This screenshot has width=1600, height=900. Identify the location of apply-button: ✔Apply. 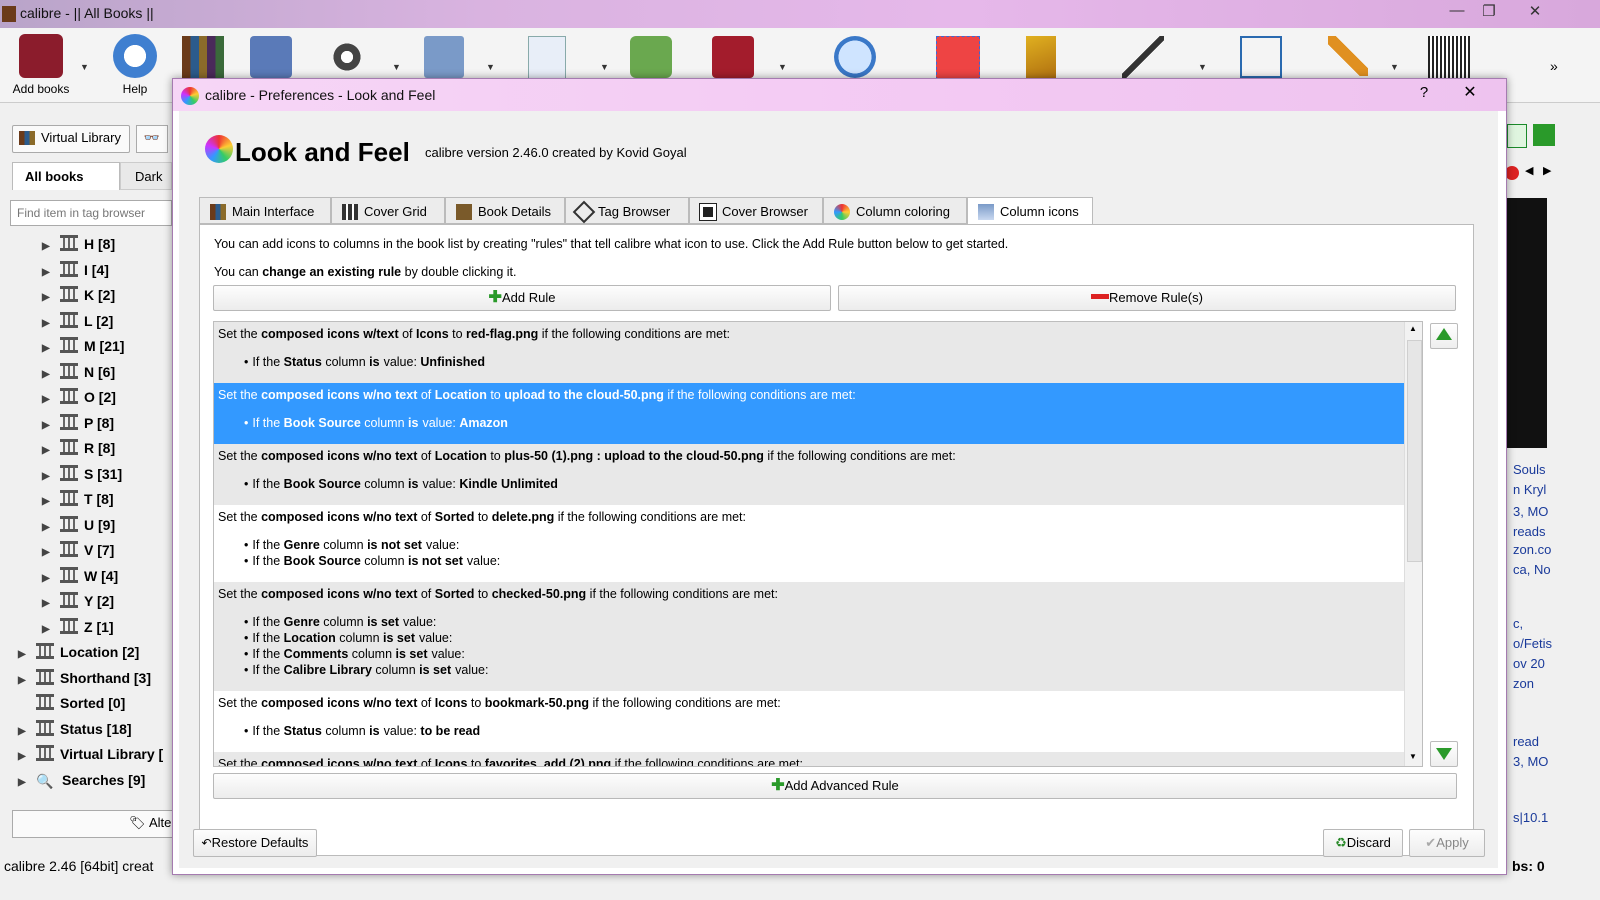
(1447, 843).